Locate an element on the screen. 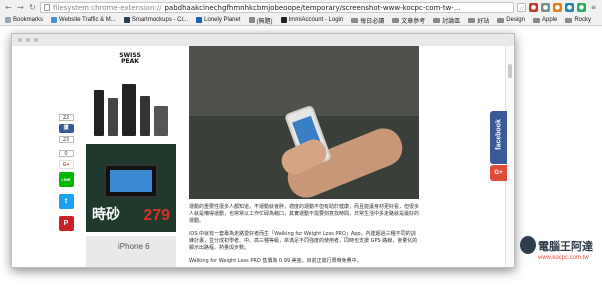 The image size is (602, 286). gplus-count: 0 is located at coordinates (66, 153).